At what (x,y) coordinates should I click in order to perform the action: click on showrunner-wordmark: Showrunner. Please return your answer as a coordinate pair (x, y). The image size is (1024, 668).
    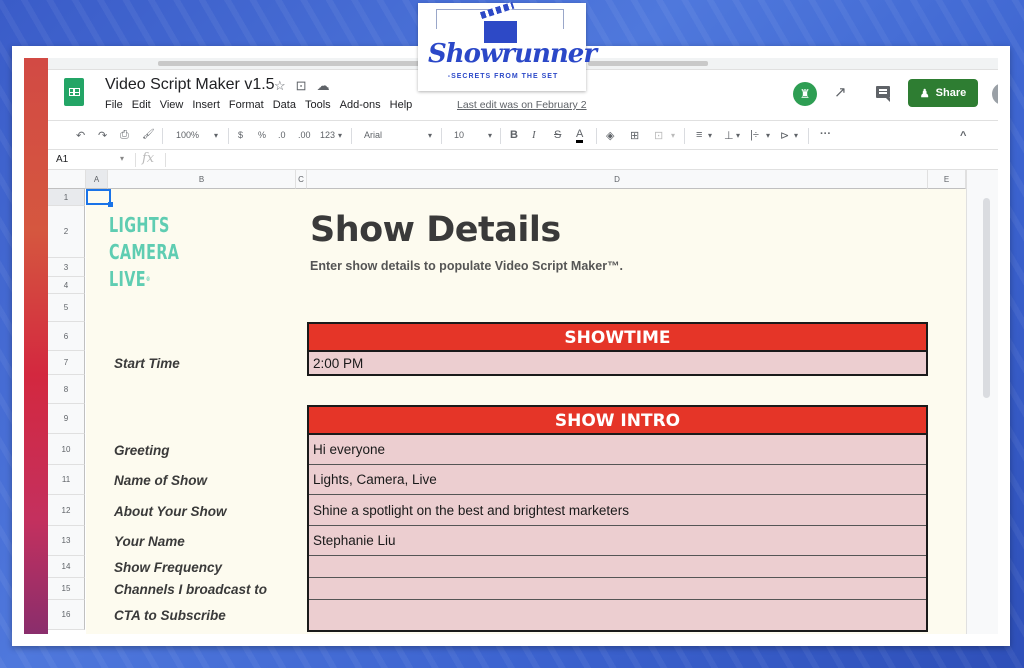
    Looking at the image, I should click on (512, 54).